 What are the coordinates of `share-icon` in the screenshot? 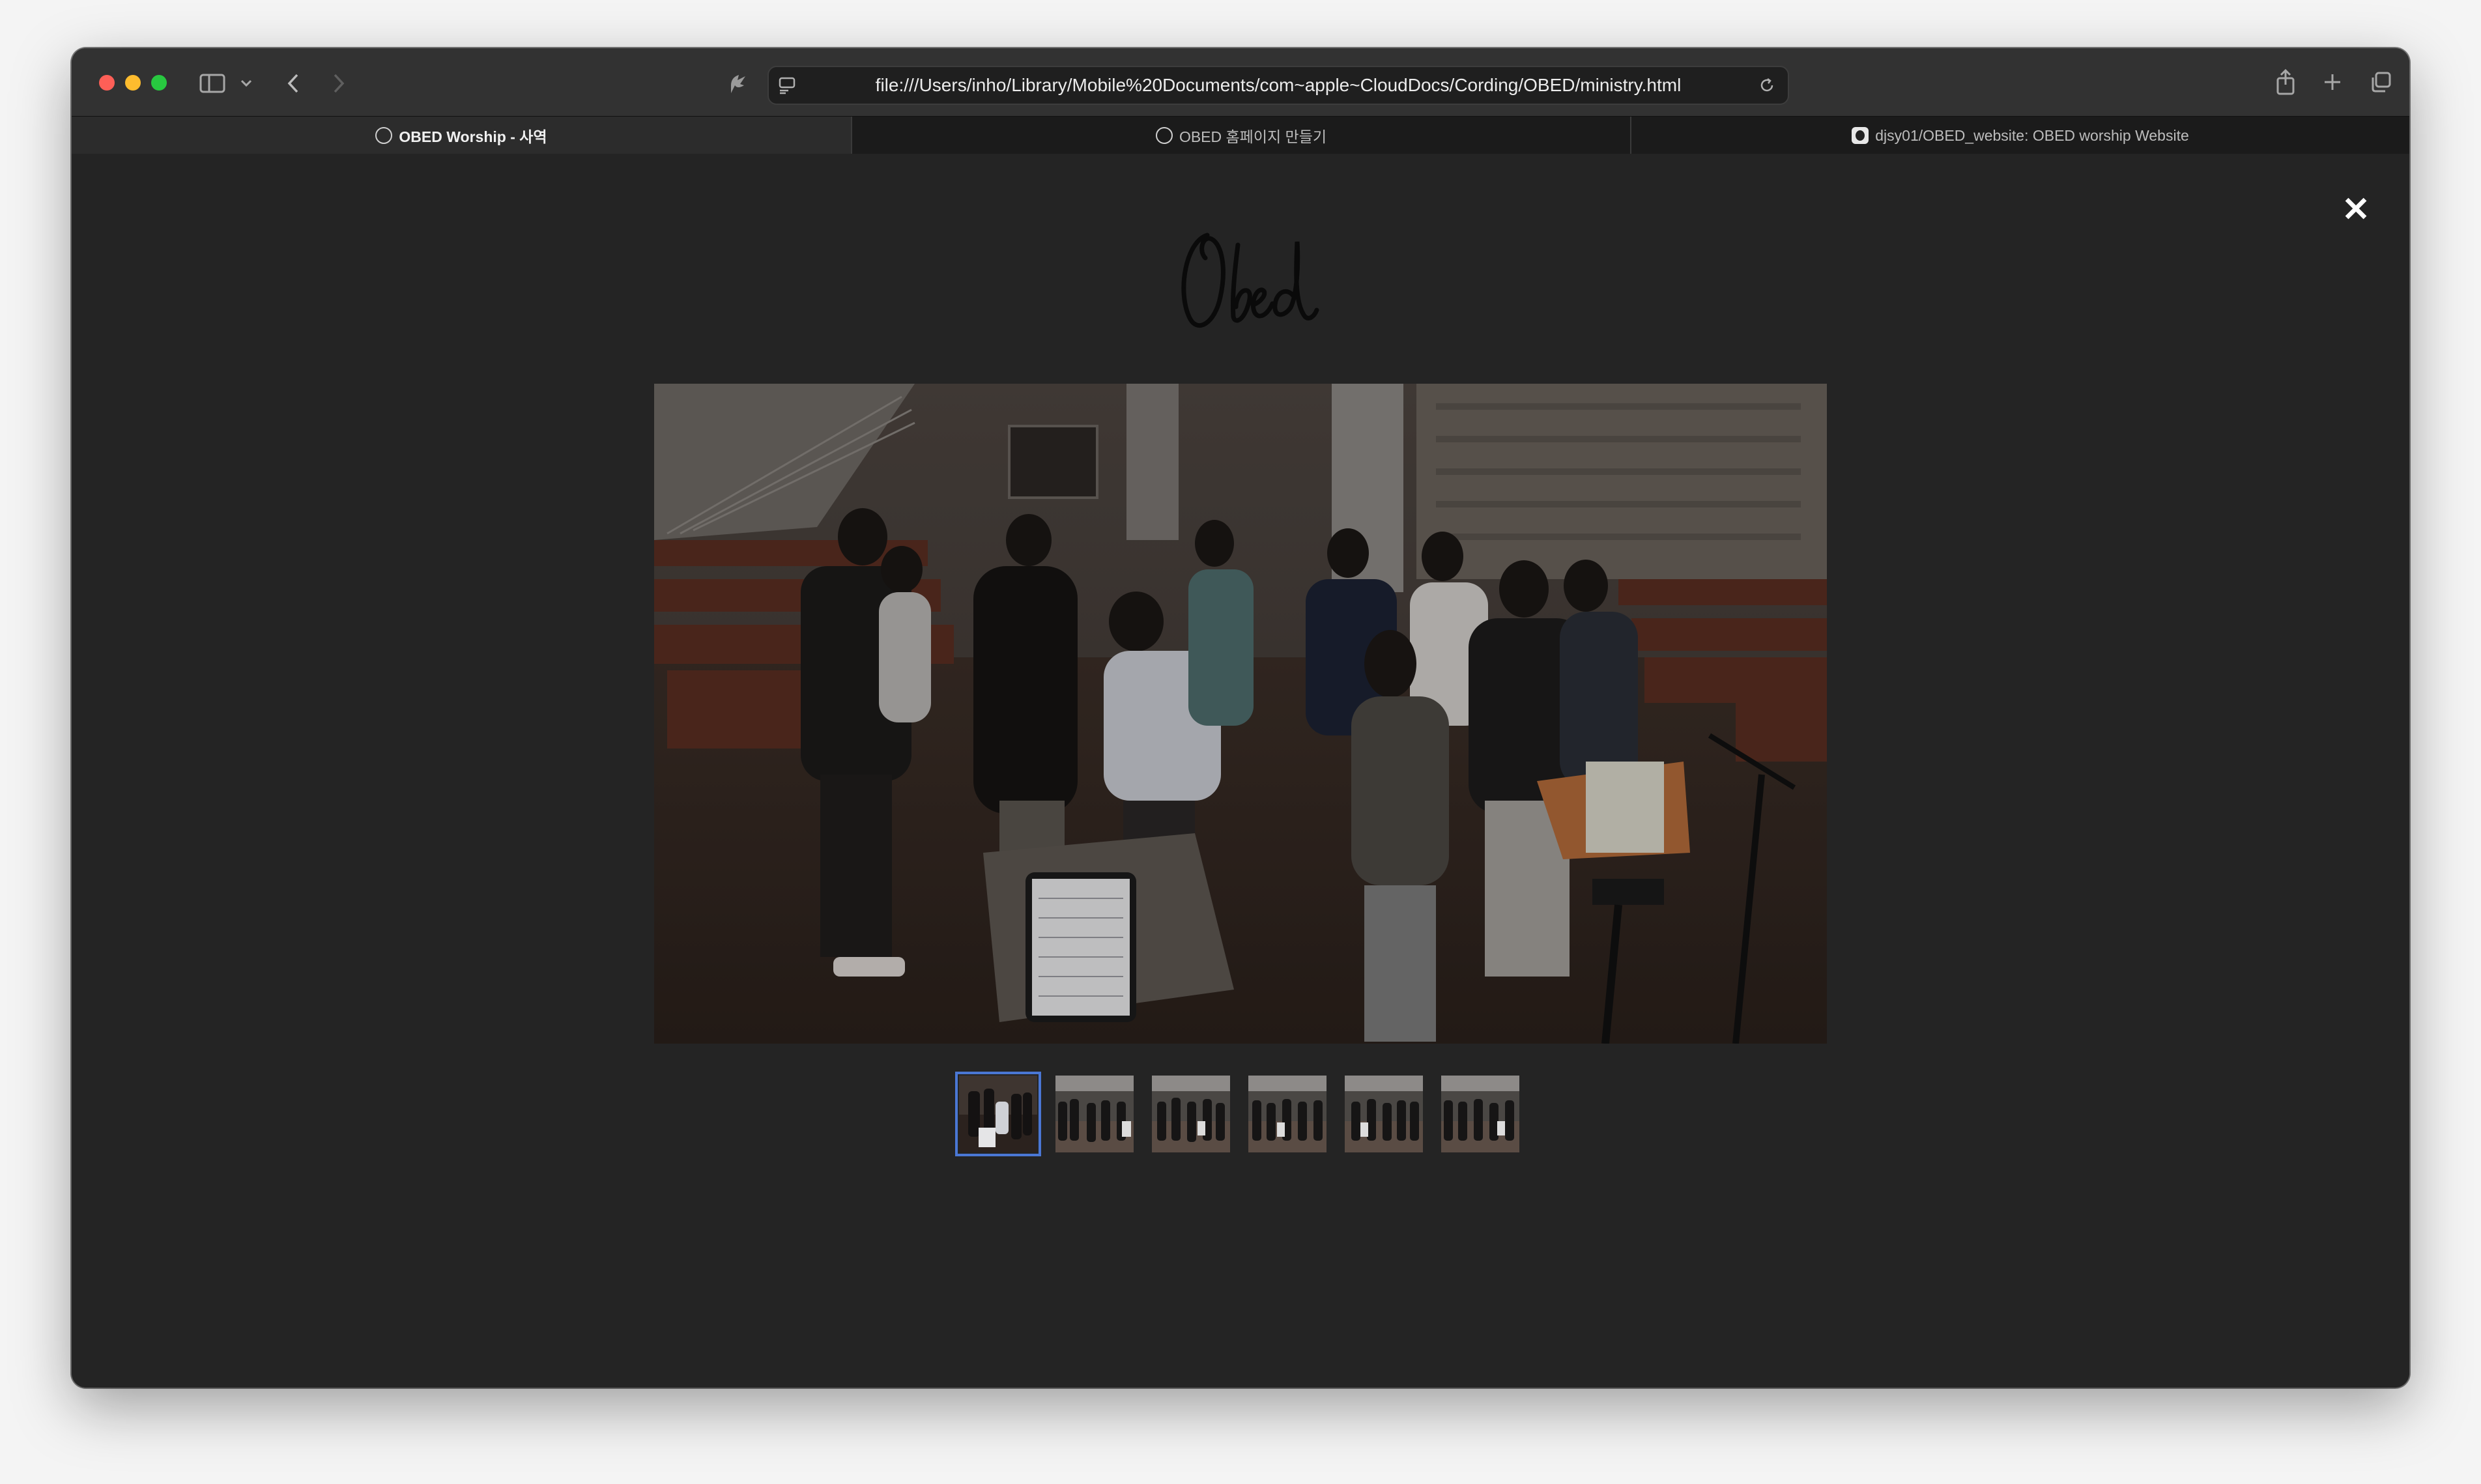 It's located at (2286, 82).